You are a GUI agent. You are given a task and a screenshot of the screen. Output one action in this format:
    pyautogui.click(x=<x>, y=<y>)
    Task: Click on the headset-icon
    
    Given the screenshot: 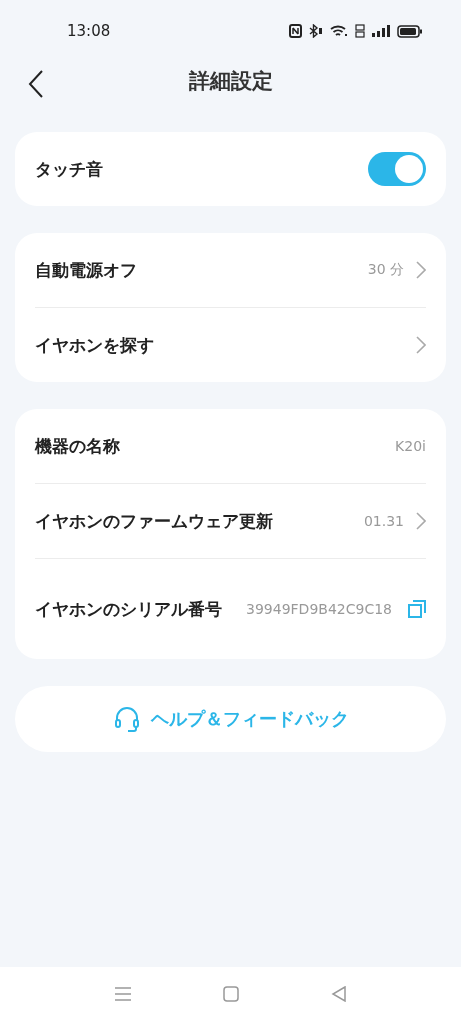 What is the action you would take?
    pyautogui.click(x=126, y=719)
    